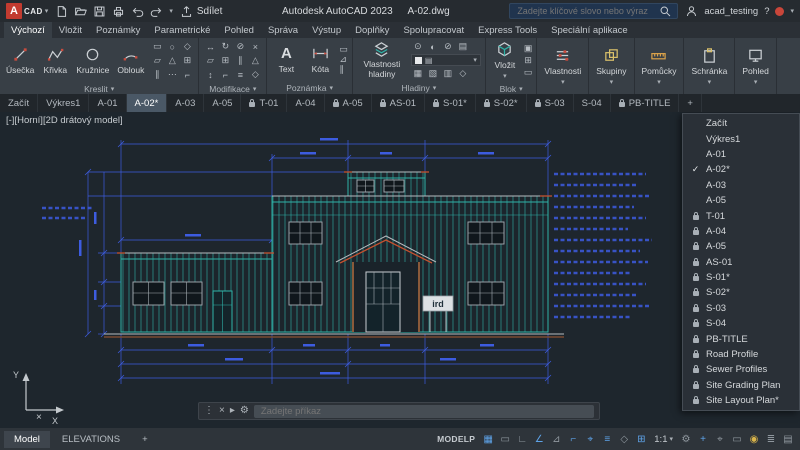 This screenshot has width=800, height=450. Describe the element at coordinates (20, 60) in the screenshot. I see `line-tool-button: Úsečka` at that location.